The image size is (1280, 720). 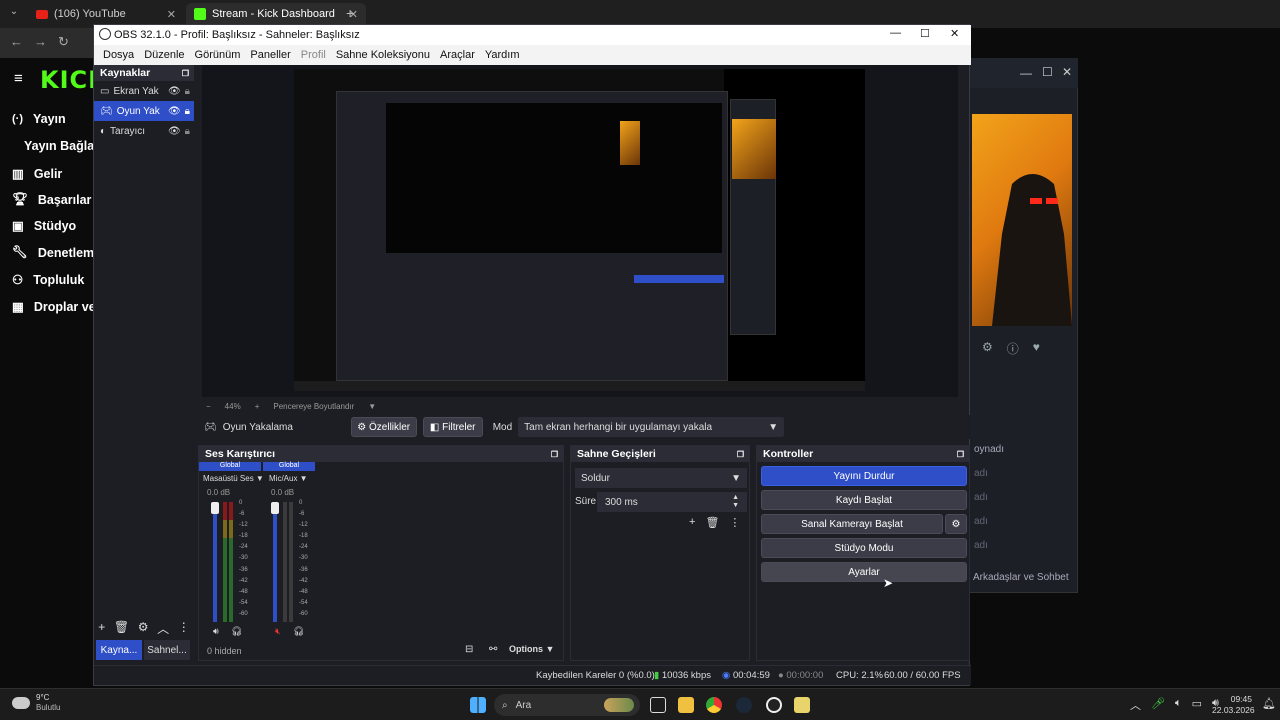 What do you see at coordinates (16, 41) in the screenshot?
I see `back-icon: ←` at bounding box center [16, 41].